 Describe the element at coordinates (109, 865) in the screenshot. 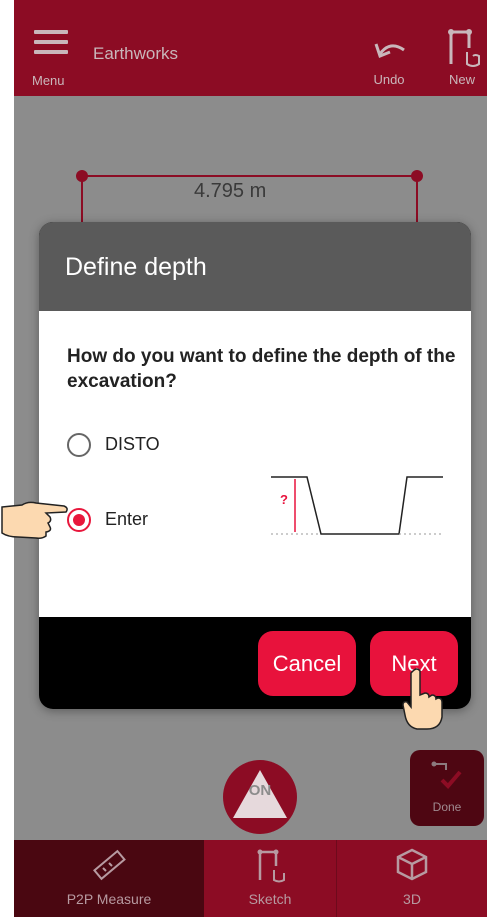

I see `ruler-icon` at that location.